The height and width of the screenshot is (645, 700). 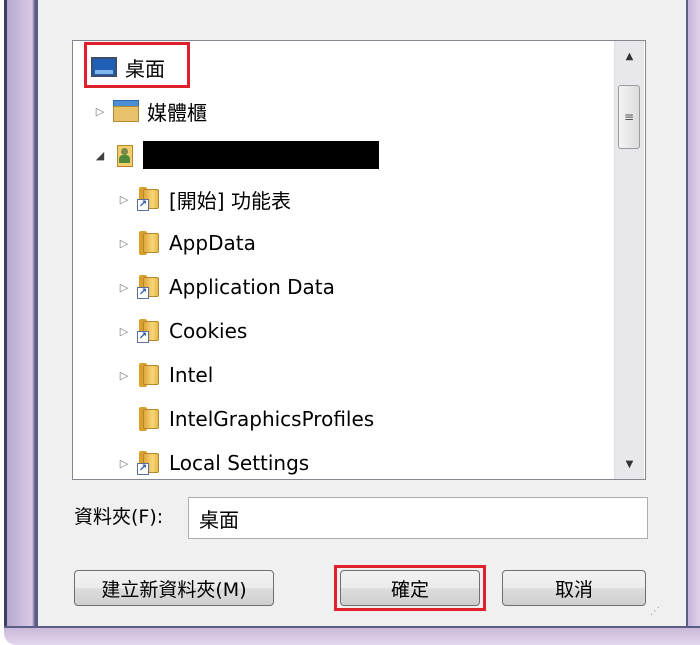 I want to click on tree-item-label: Intel, so click(x=191, y=375).